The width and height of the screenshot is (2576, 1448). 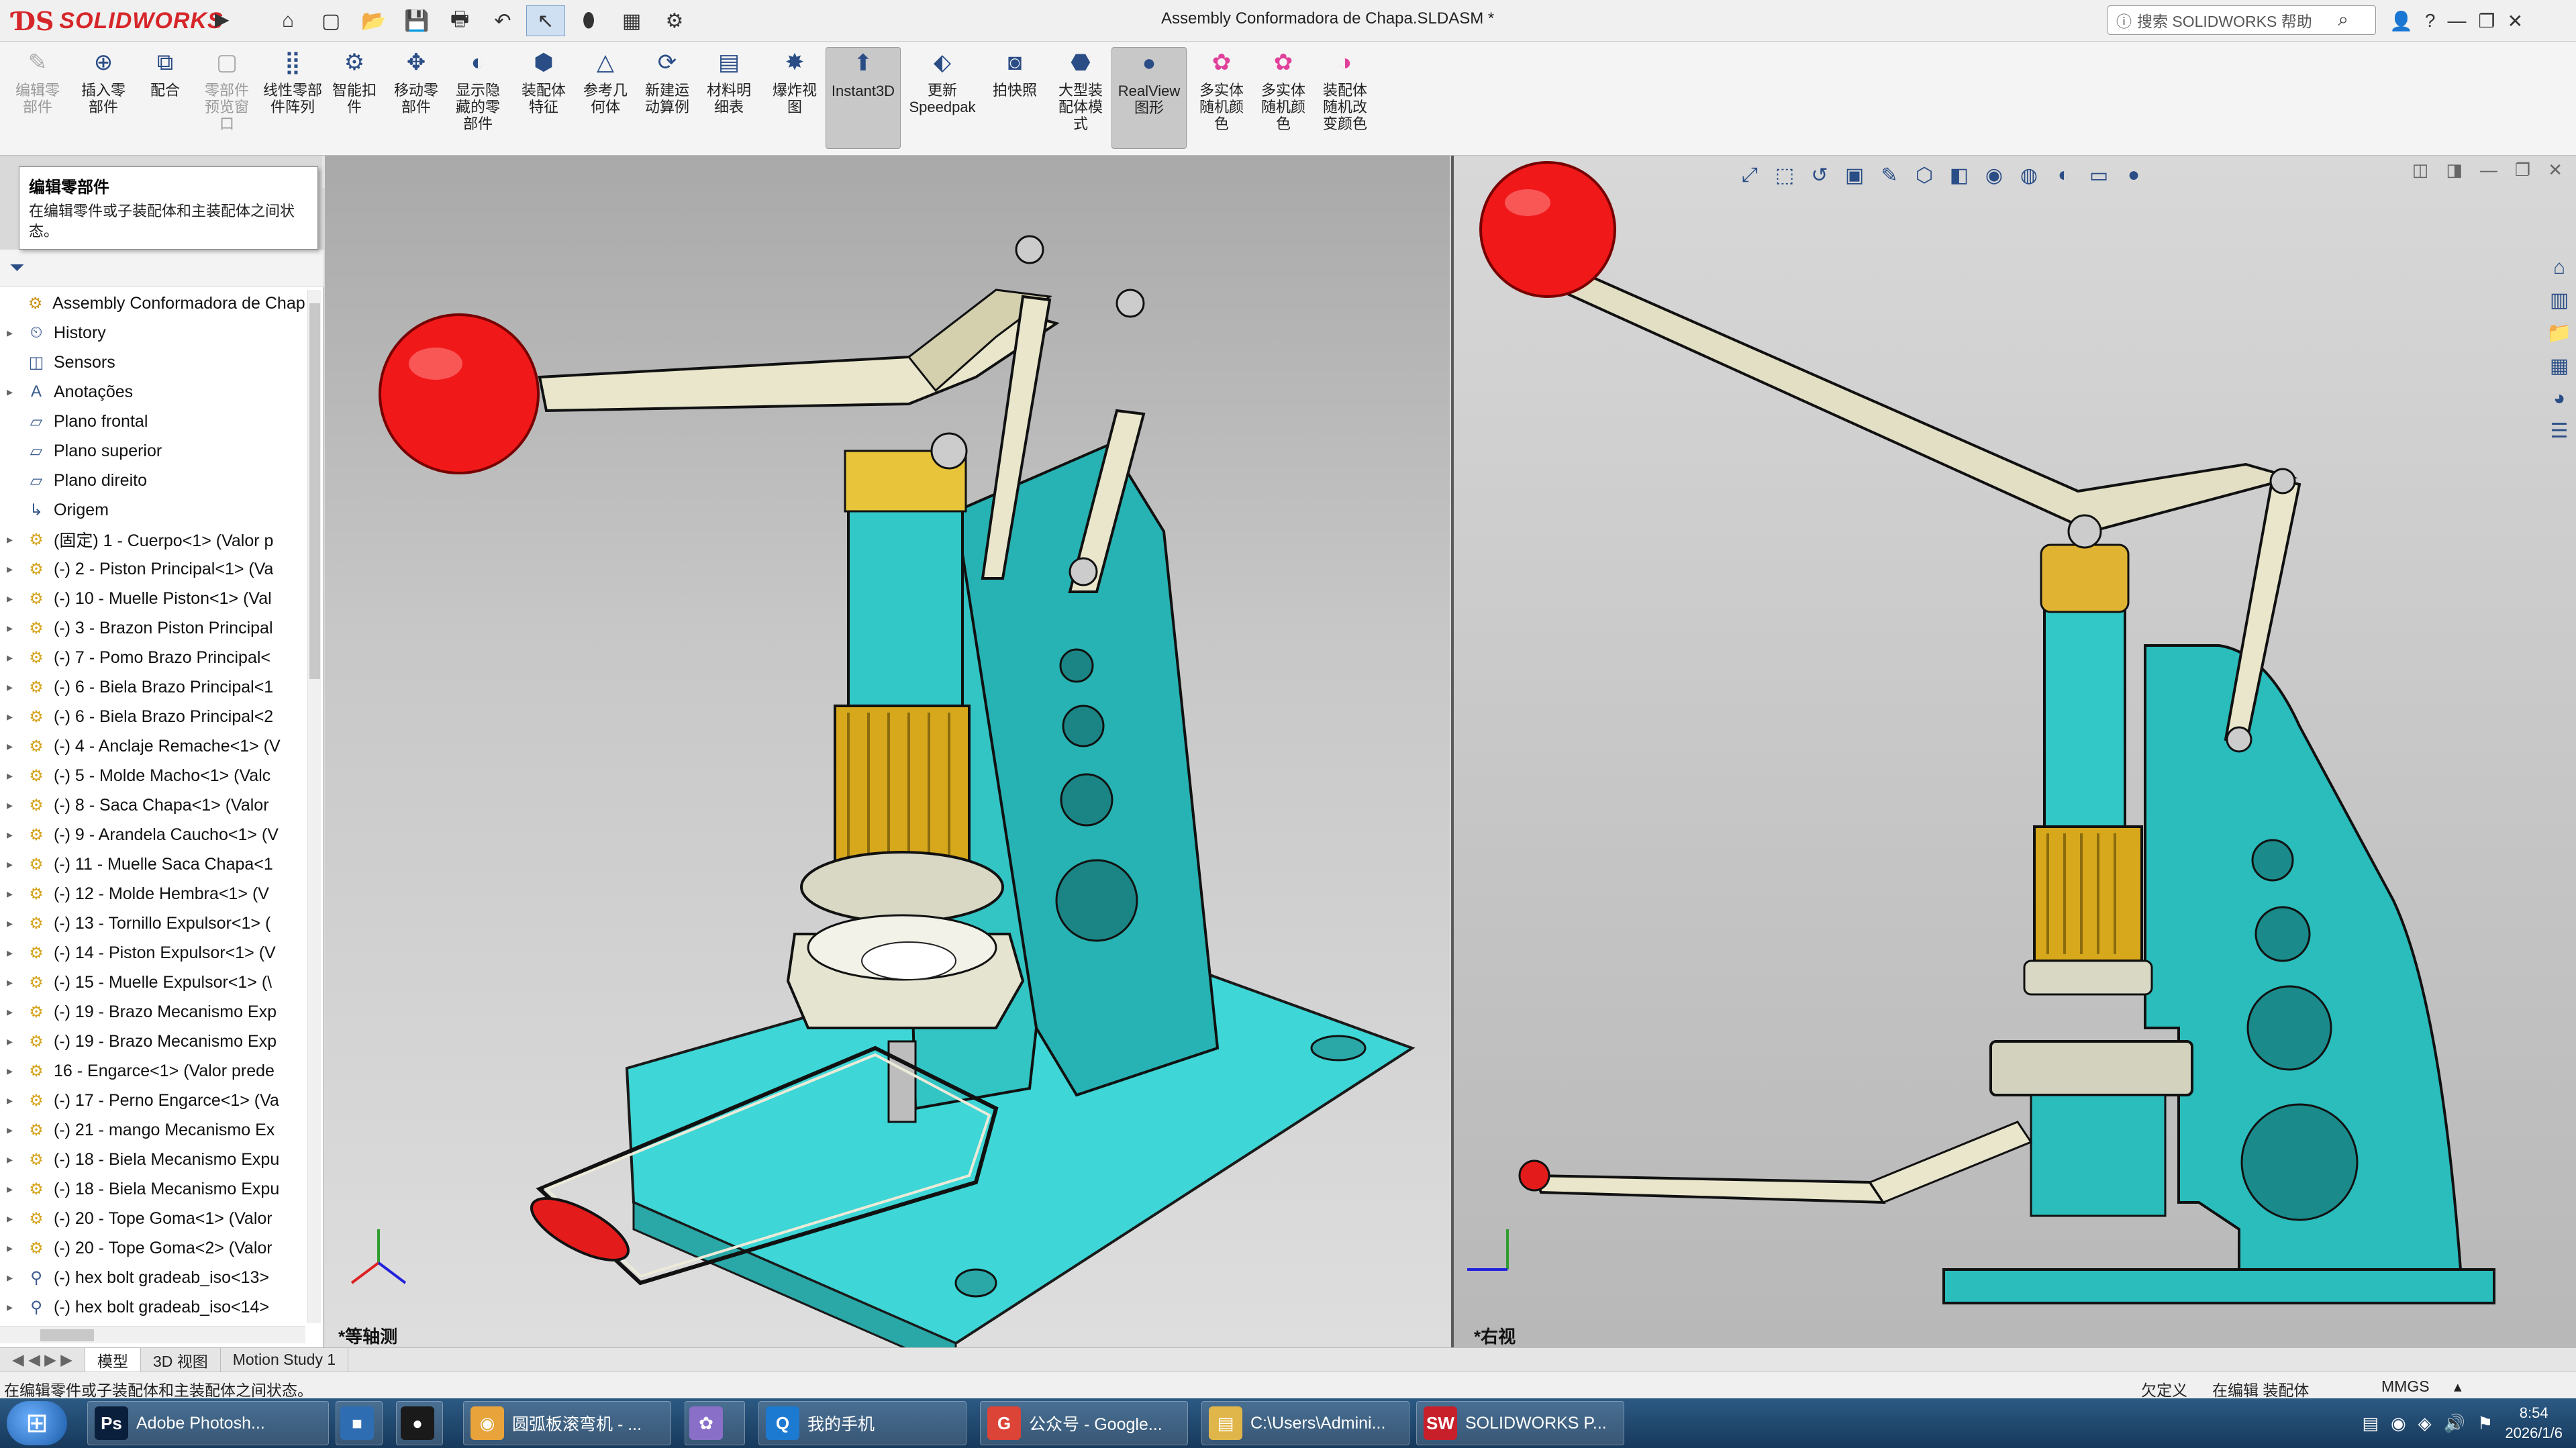 What do you see at coordinates (459, 20) in the screenshot?
I see `print-icon: 🖶` at bounding box center [459, 20].